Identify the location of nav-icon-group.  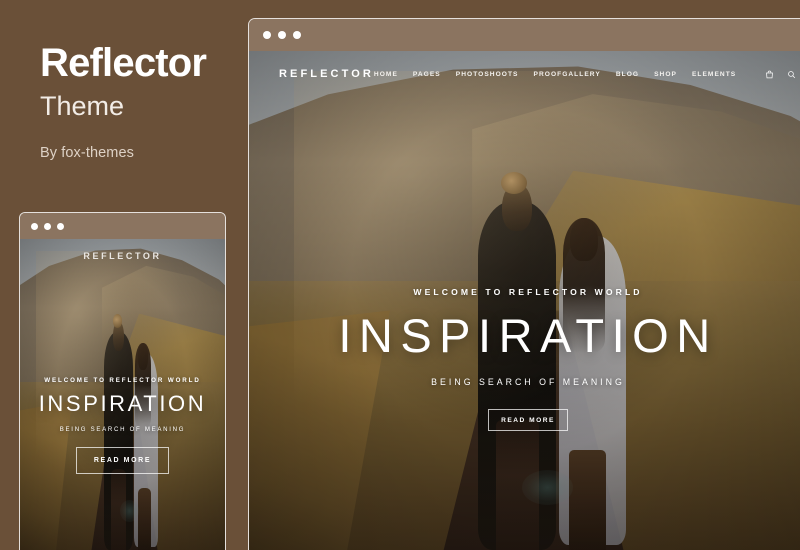
(780, 74).